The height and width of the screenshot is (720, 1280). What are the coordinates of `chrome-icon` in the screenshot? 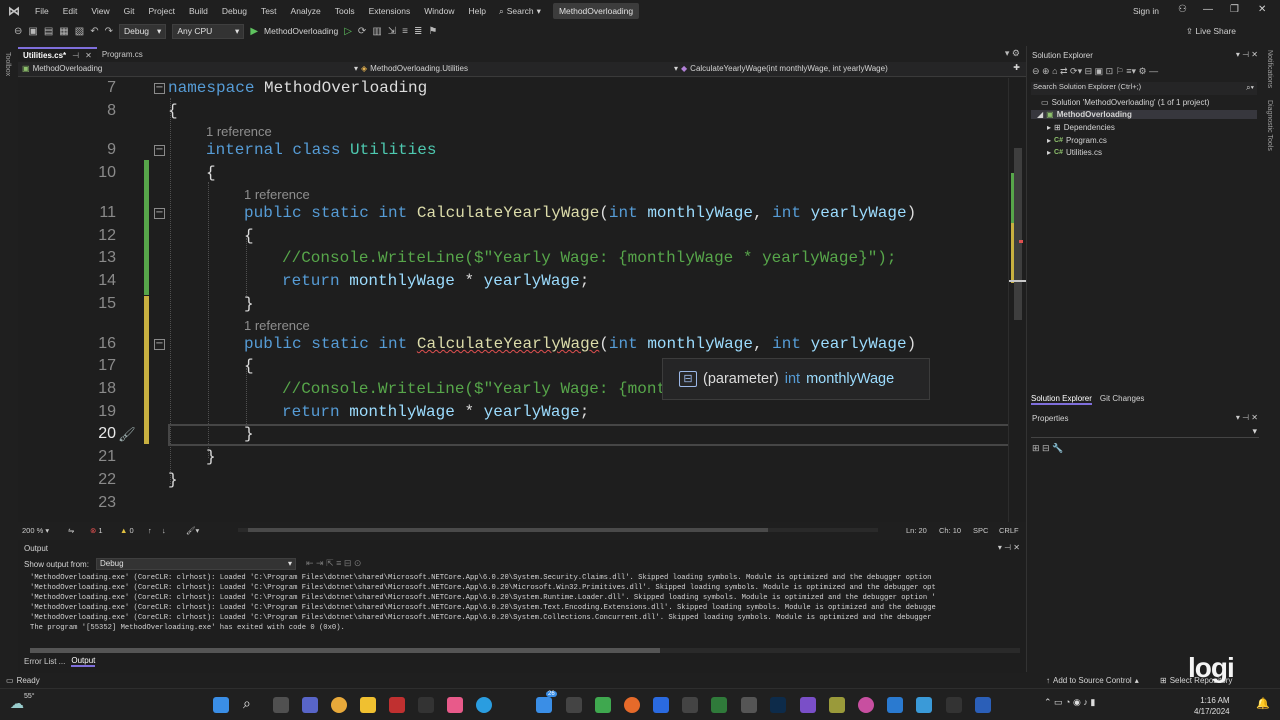 It's located at (339, 705).